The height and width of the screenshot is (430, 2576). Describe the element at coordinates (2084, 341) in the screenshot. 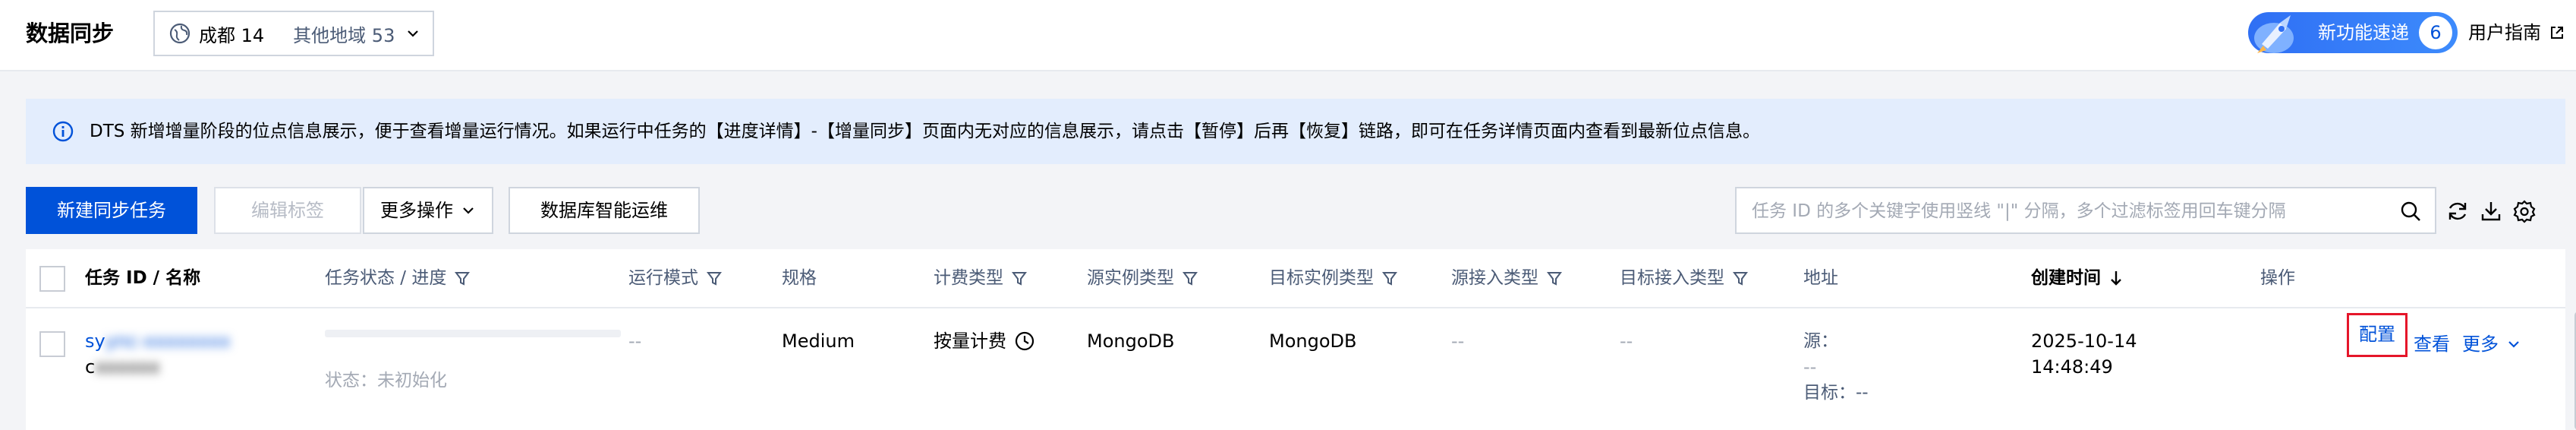

I see `created-date: 2025-10-14` at that location.